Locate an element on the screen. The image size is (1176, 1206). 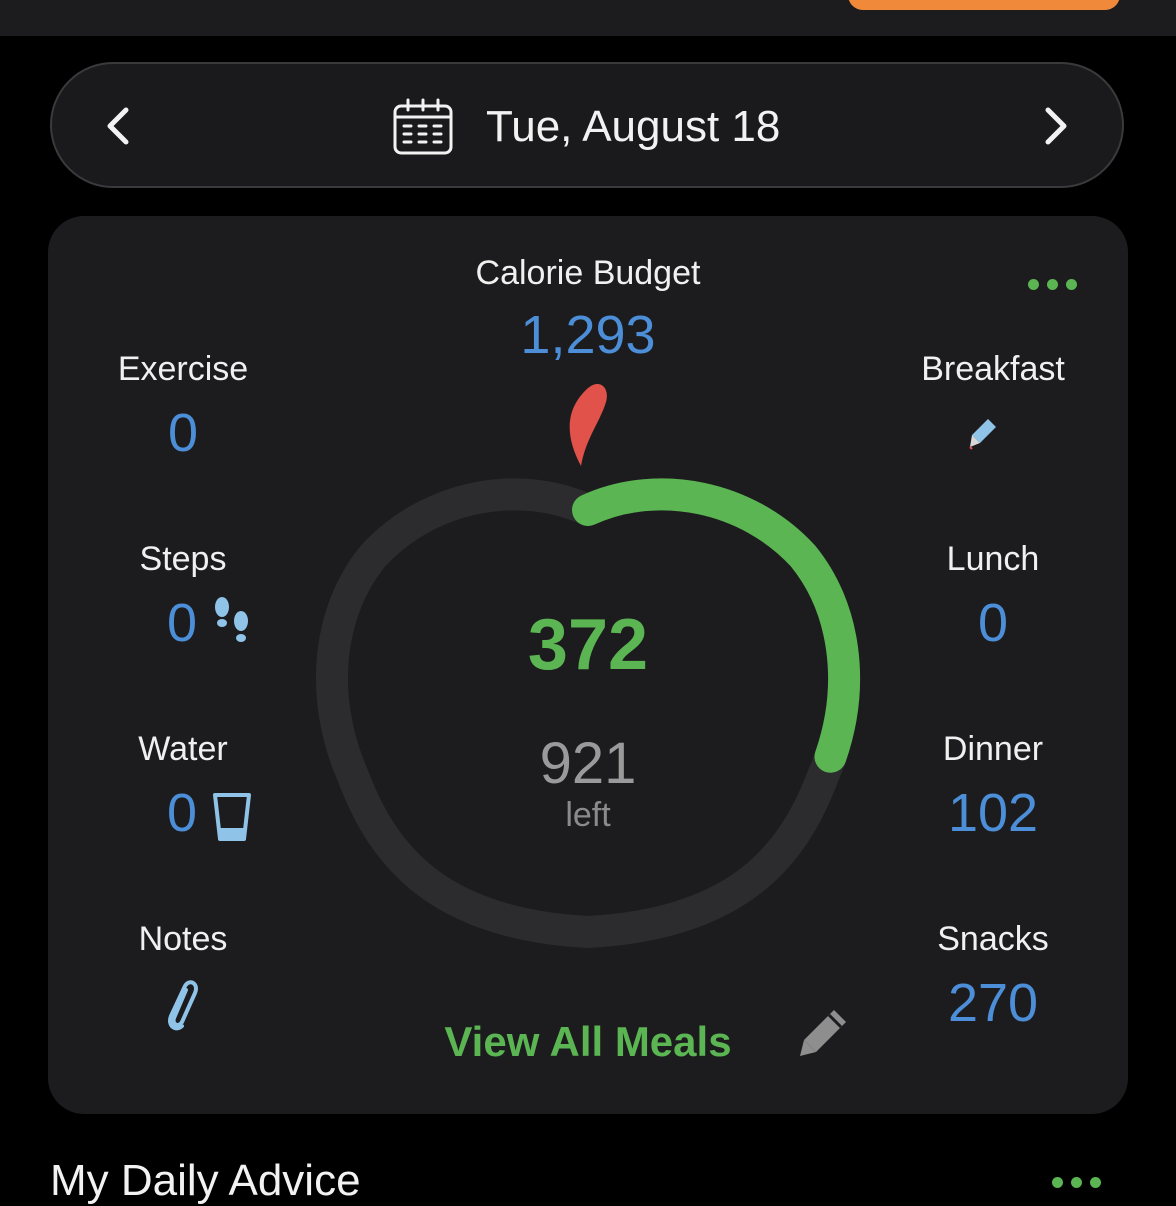
top-bar is located at coordinates (588, 18).